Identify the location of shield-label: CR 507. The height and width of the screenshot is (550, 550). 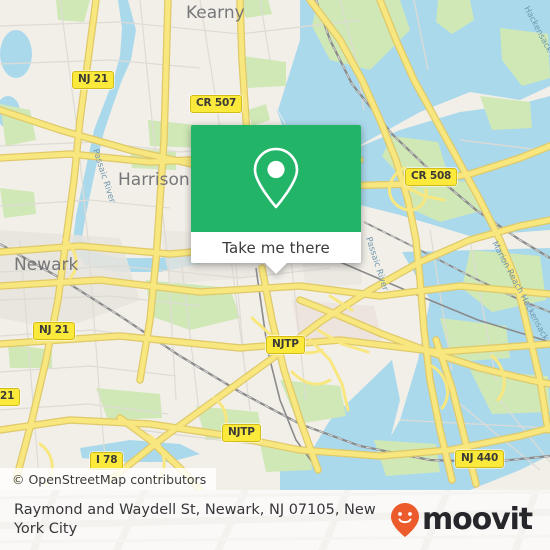
(216, 103).